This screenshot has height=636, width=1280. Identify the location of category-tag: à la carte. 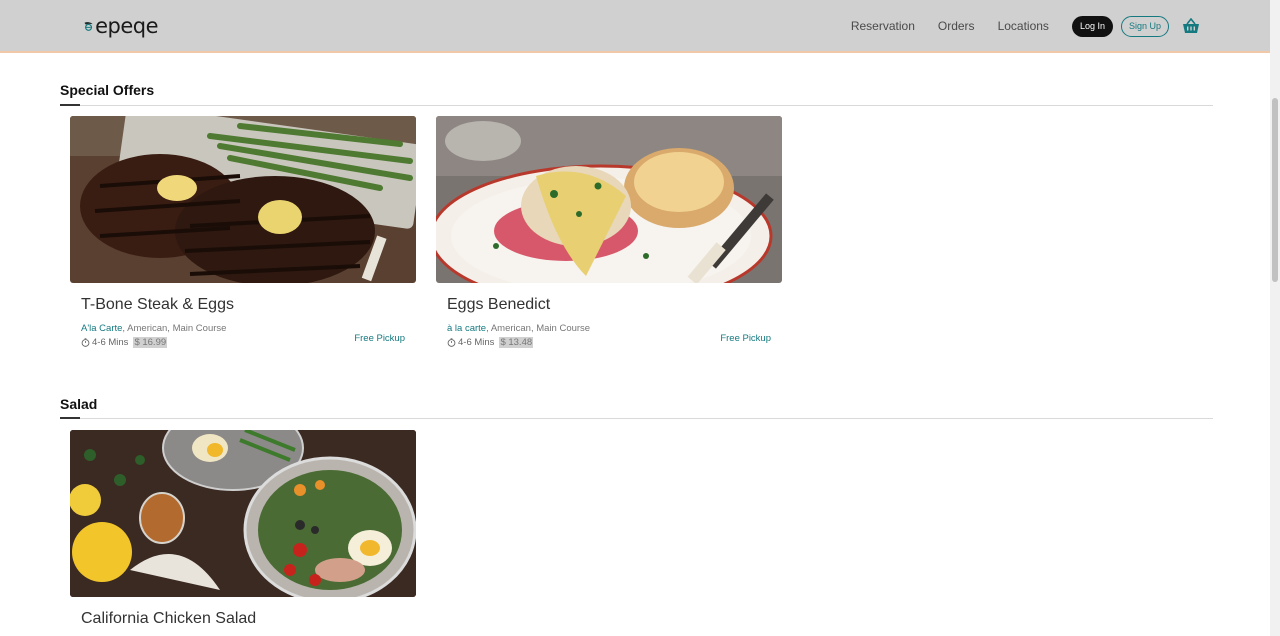
(466, 328).